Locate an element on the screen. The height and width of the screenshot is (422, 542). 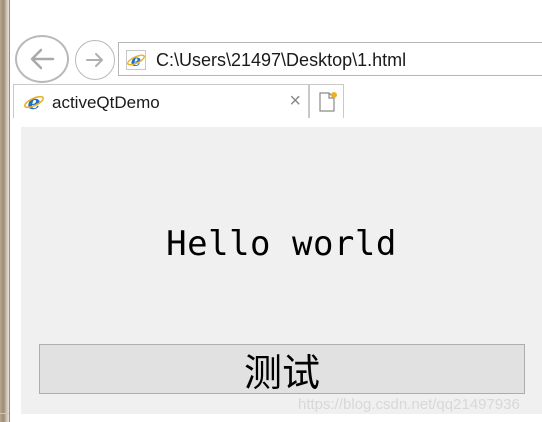
address-bar: e C:\Users\21497\Desktop\1.html is located at coordinates (330, 59).